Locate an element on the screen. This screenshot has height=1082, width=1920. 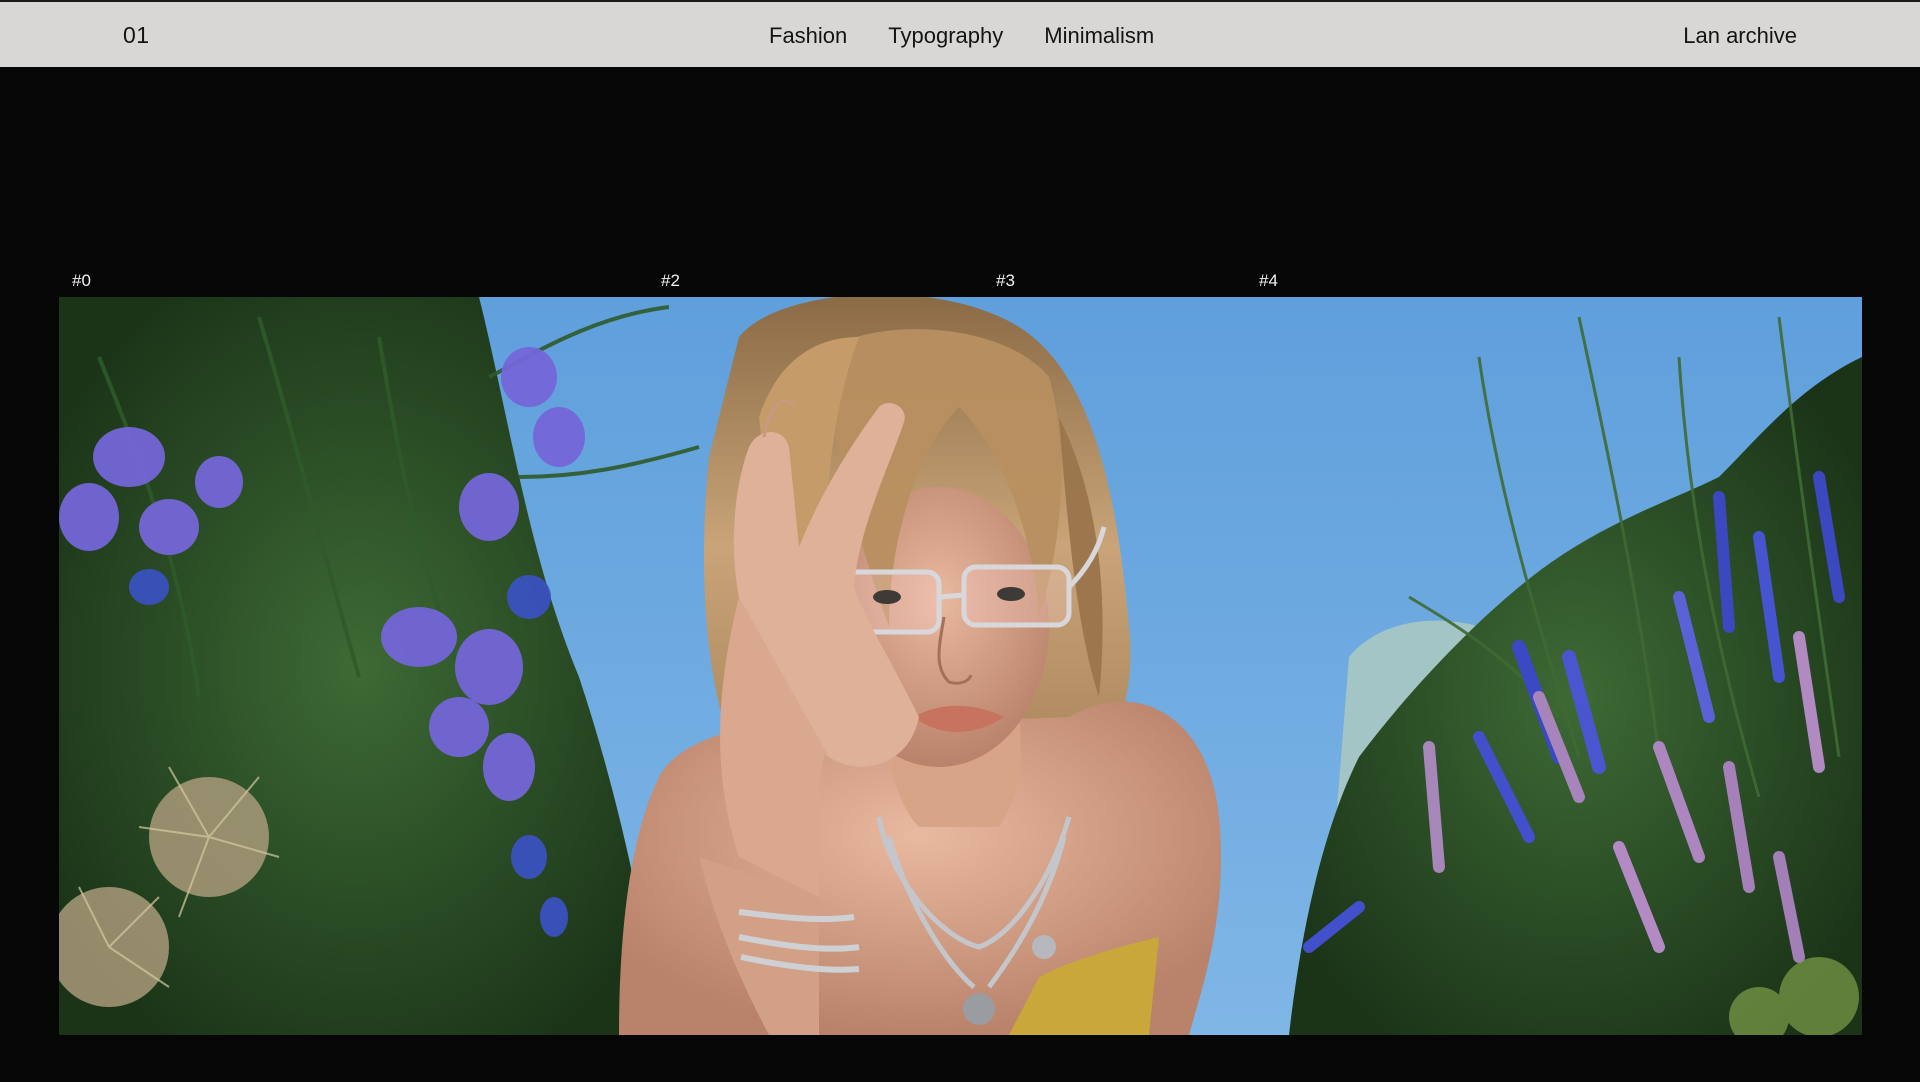
nav-typography: Typography is located at coordinates (945, 36).